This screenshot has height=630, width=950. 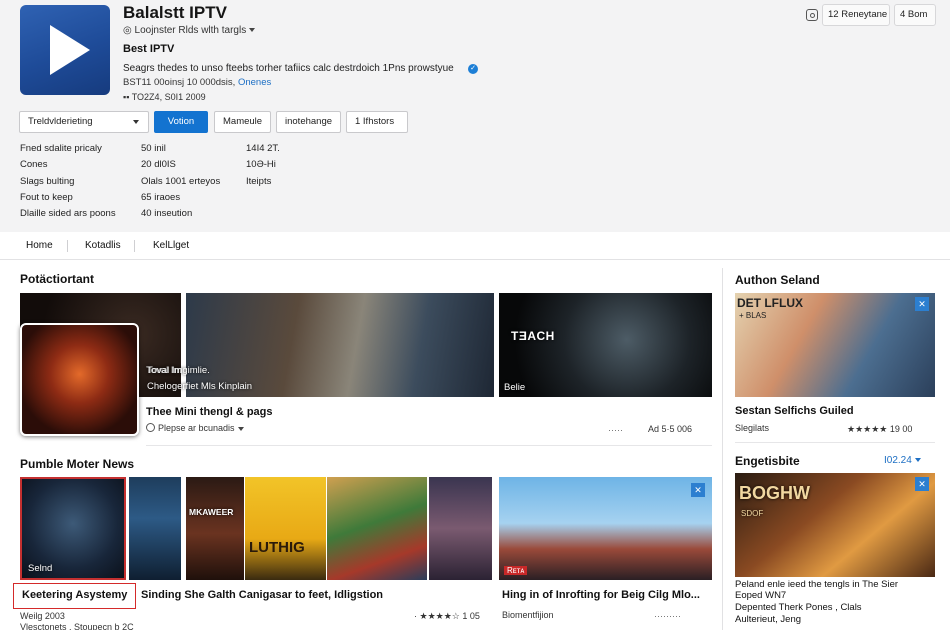 I want to click on sidebar-image: DET LFLUX + BLAS ✕, so click(x=835, y=345).